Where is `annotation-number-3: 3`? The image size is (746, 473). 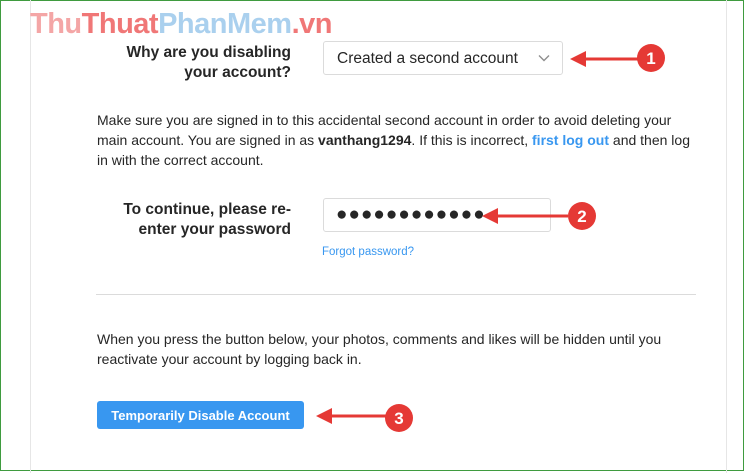 annotation-number-3: 3 is located at coordinates (398, 418).